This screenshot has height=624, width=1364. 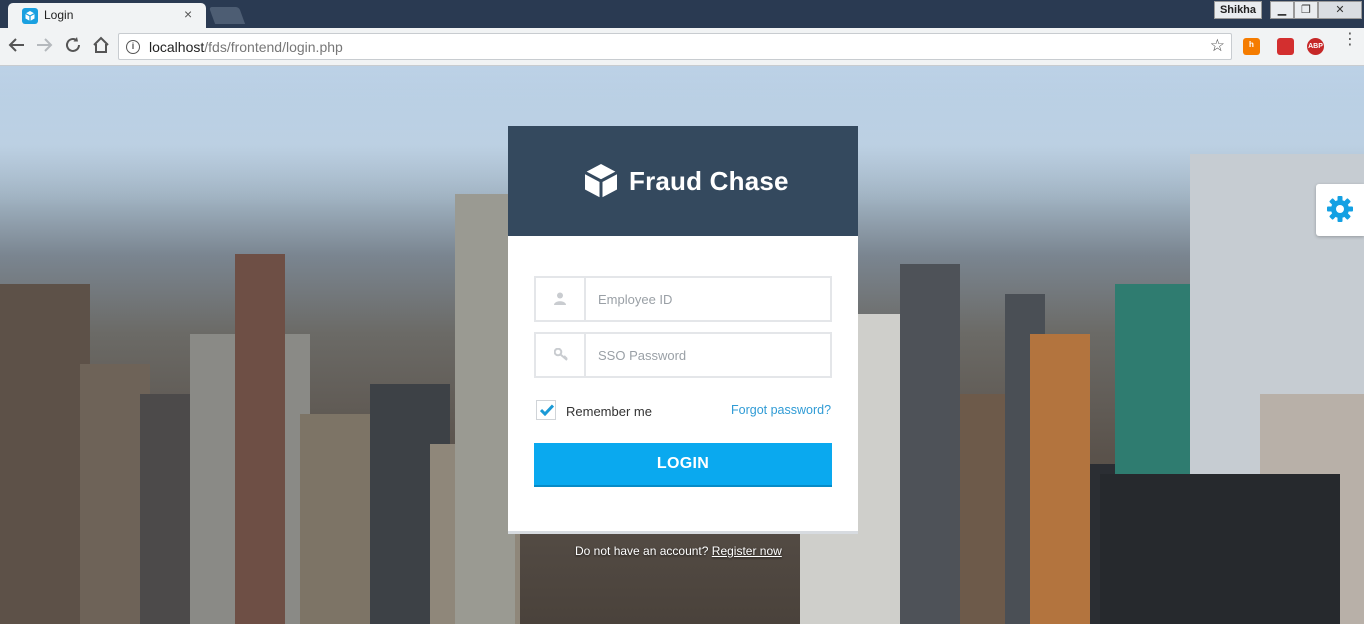 What do you see at coordinates (601, 183) in the screenshot?
I see `cube-icon` at bounding box center [601, 183].